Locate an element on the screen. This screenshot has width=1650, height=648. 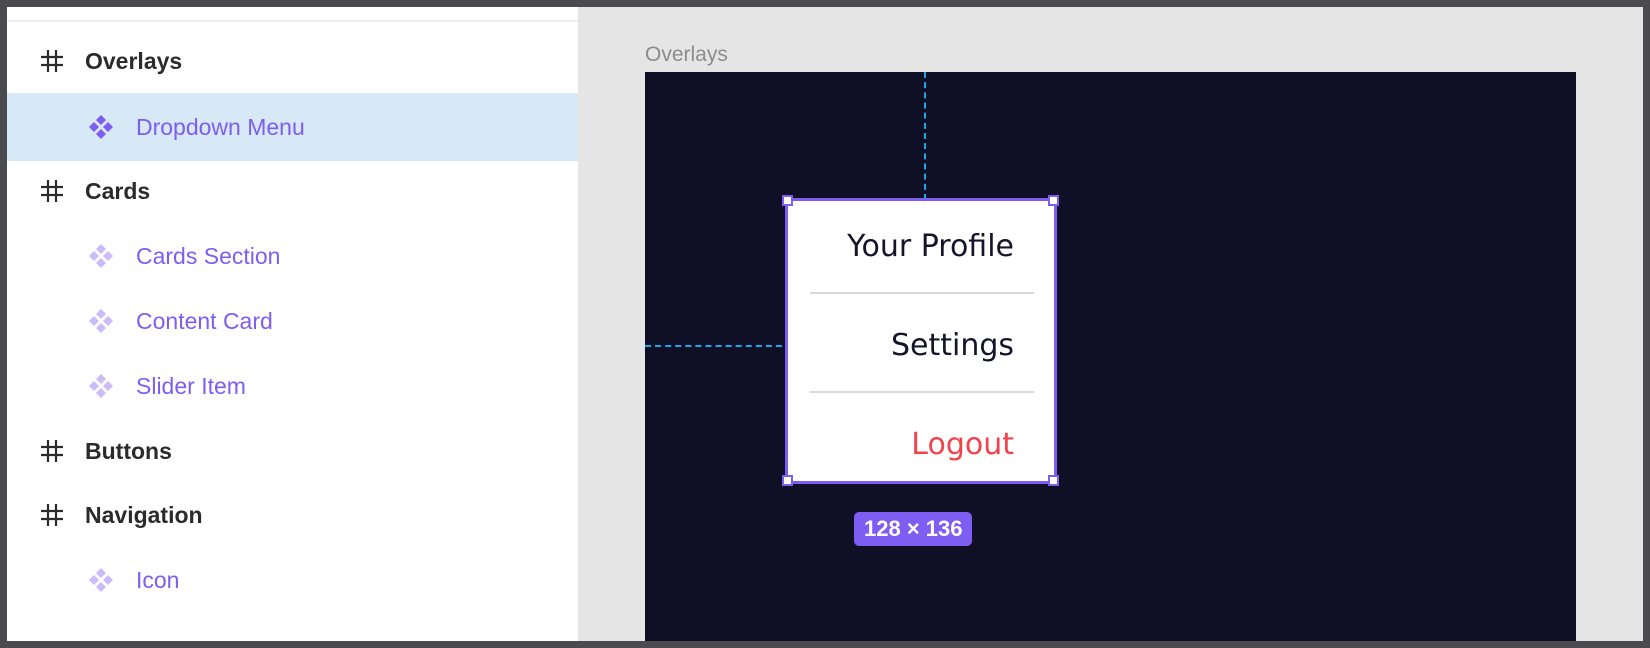
resize-handle-bottom-left is located at coordinates (787, 480).